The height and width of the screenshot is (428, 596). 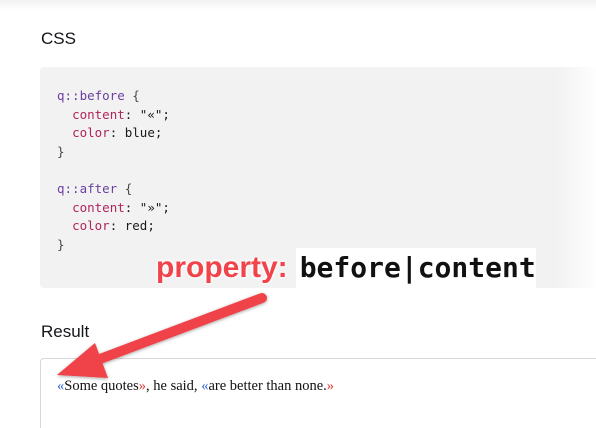 I want to click on annotation-code: before|content, so click(x=415, y=268).